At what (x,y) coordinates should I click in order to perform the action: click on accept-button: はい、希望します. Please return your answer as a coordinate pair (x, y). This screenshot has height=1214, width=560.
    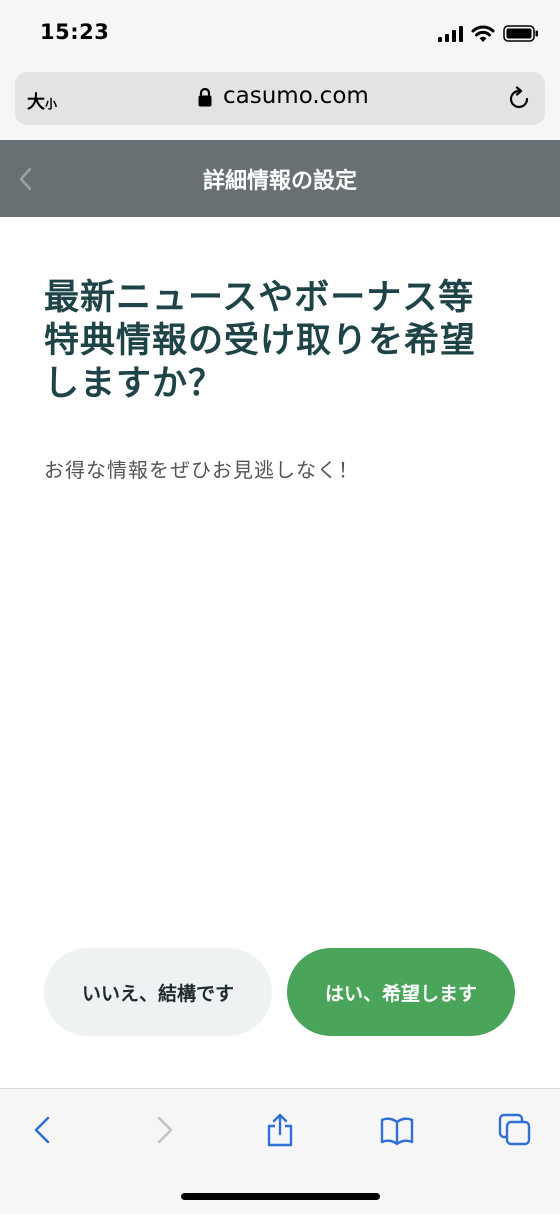
    Looking at the image, I should click on (401, 992).